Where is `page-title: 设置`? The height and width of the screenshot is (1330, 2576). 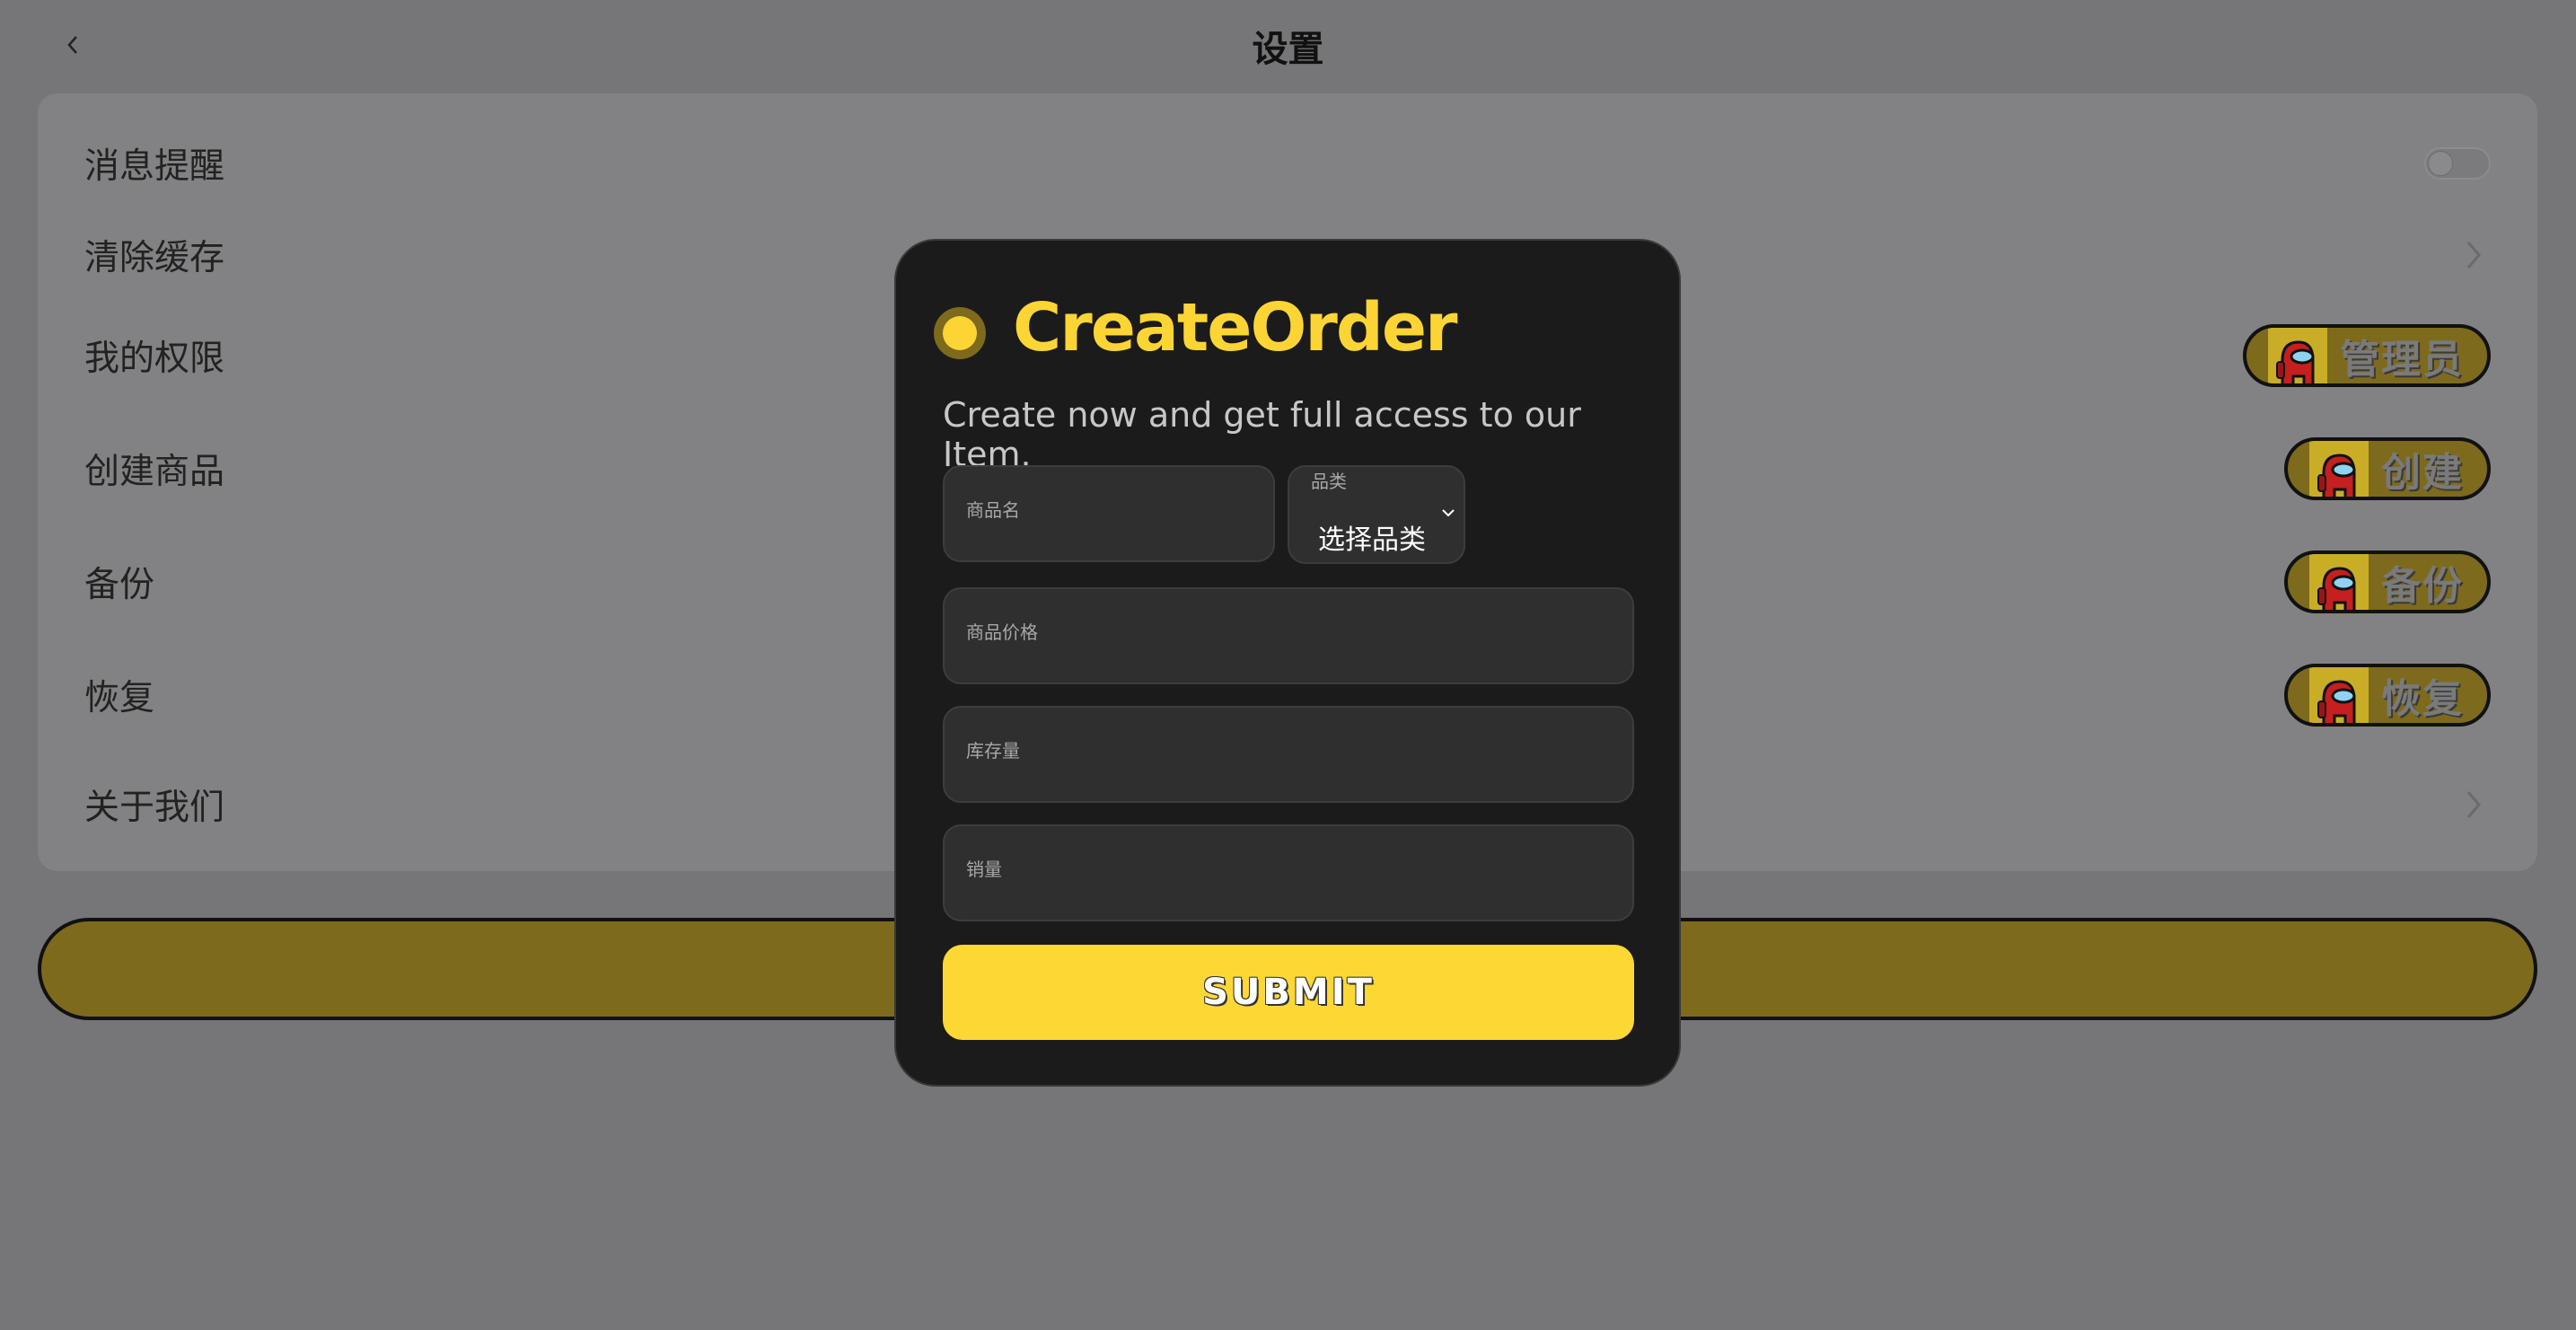 page-title: 设置 is located at coordinates (1288, 49).